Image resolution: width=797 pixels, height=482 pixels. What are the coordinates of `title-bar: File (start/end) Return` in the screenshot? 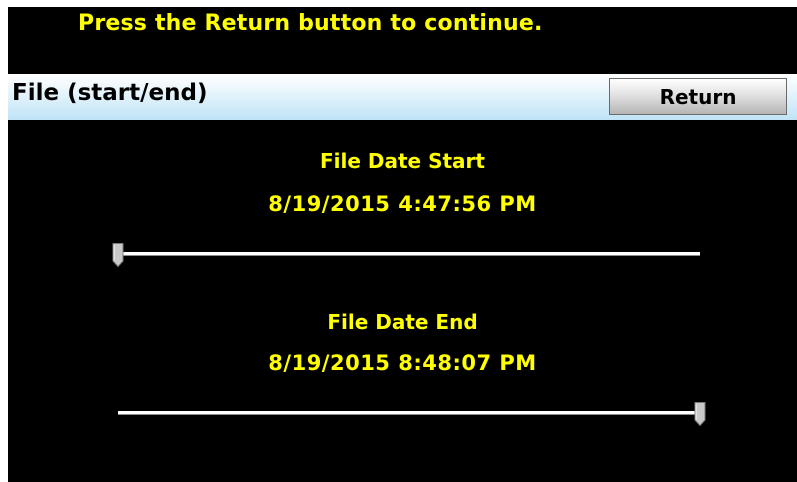 It's located at (402, 97).